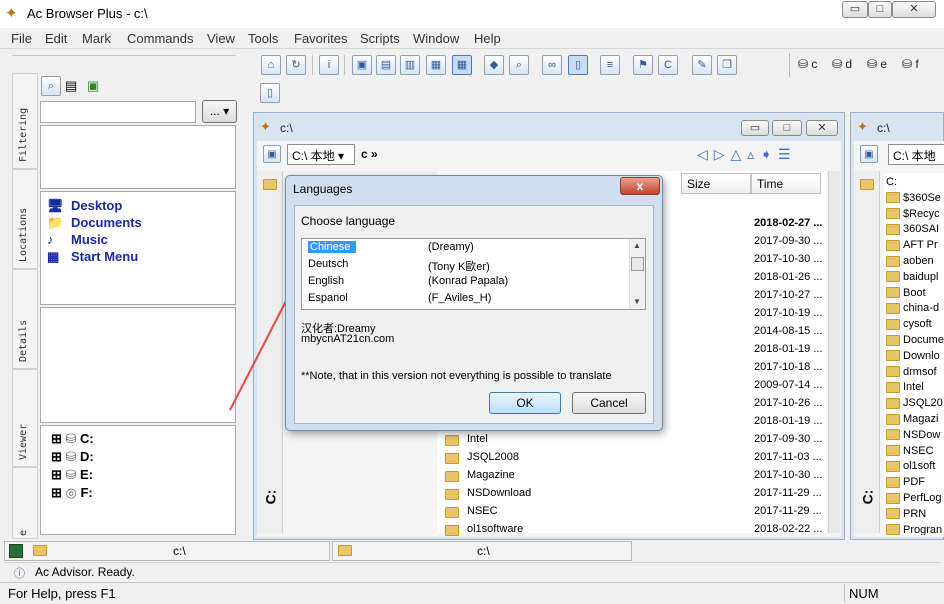 This screenshot has width=944, height=604. Describe the element at coordinates (179, 551) in the screenshot. I see `left-path-label: c:\` at that location.